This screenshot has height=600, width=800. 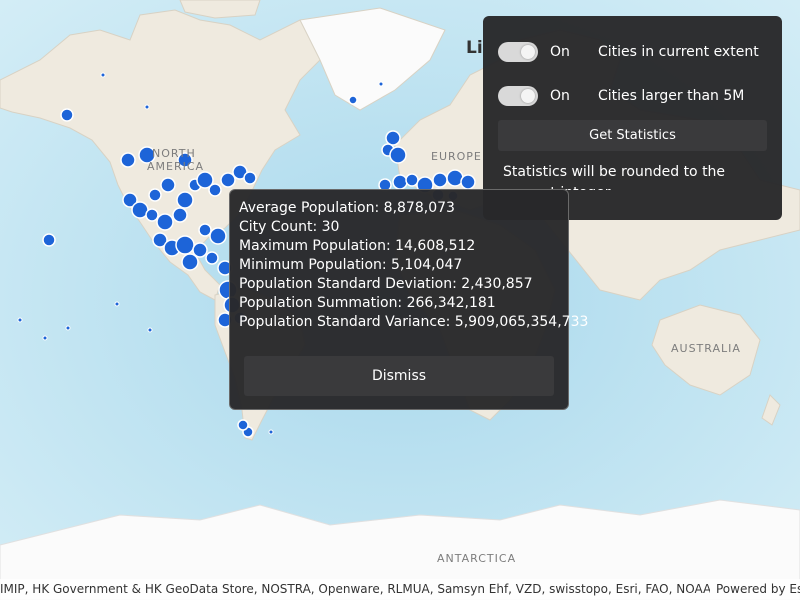 I want to click on cities-5m-row: On Cities larger than 5M, so click(x=633, y=97).